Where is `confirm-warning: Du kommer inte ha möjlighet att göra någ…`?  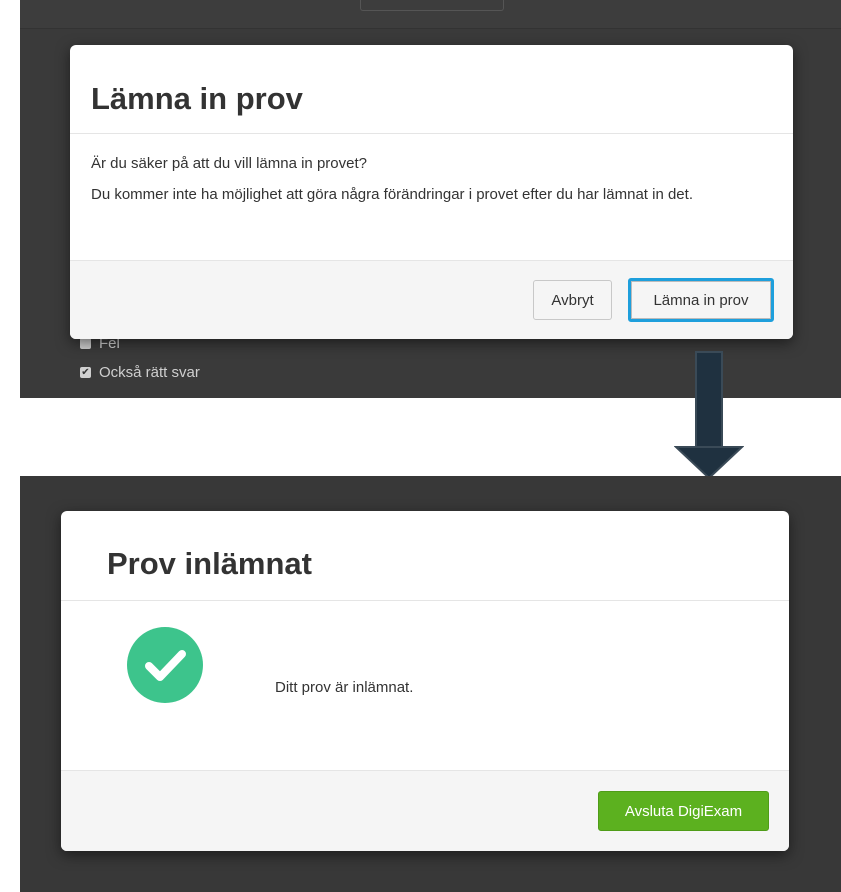
confirm-warning: Du kommer inte ha möjlighet att göra någ… is located at coordinates (392, 194).